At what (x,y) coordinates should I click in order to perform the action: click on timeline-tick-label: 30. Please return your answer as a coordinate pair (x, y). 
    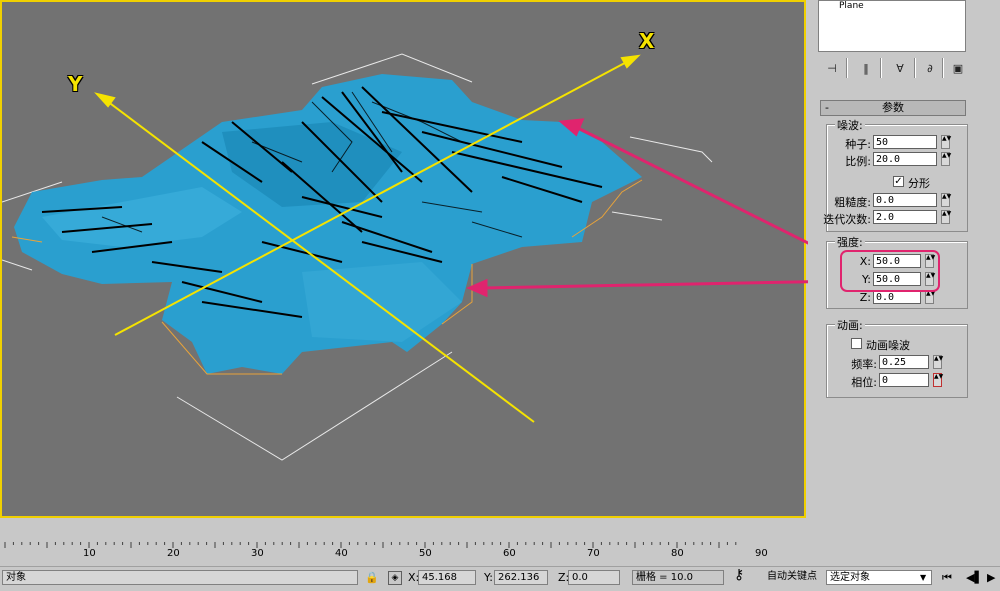
    Looking at the image, I should click on (257, 553).